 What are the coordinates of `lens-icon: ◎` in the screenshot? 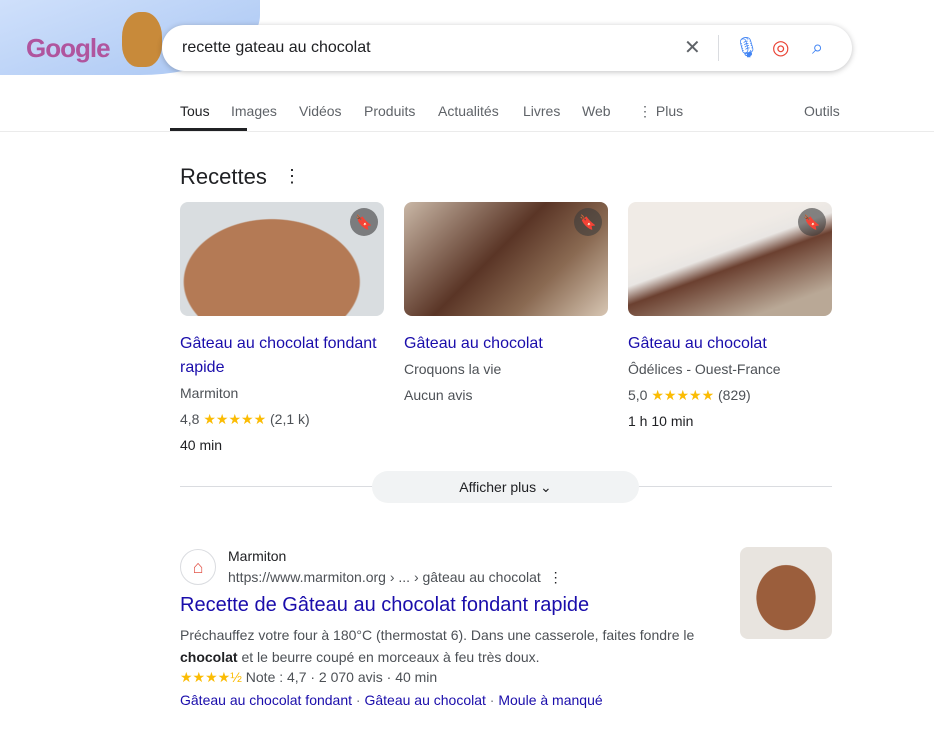 It's located at (780, 48).